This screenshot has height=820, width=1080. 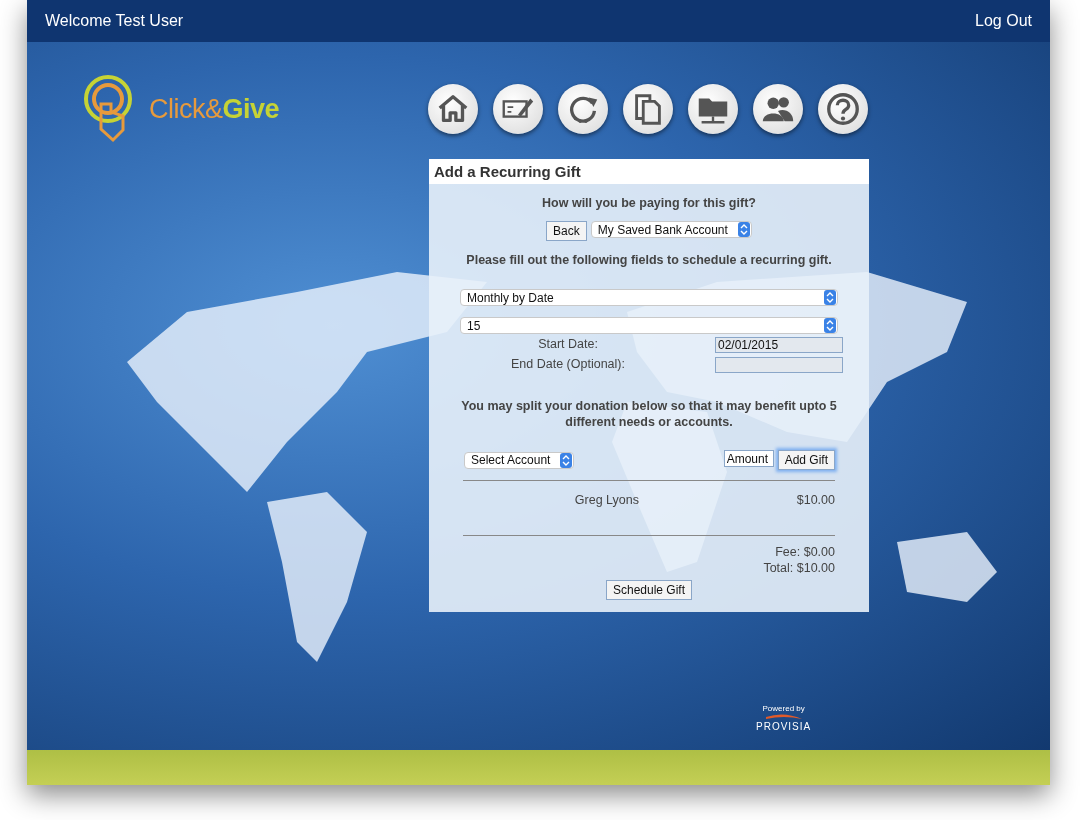 What do you see at coordinates (214, 109) in the screenshot?
I see `click-and-give-logo: Click&Give` at bounding box center [214, 109].